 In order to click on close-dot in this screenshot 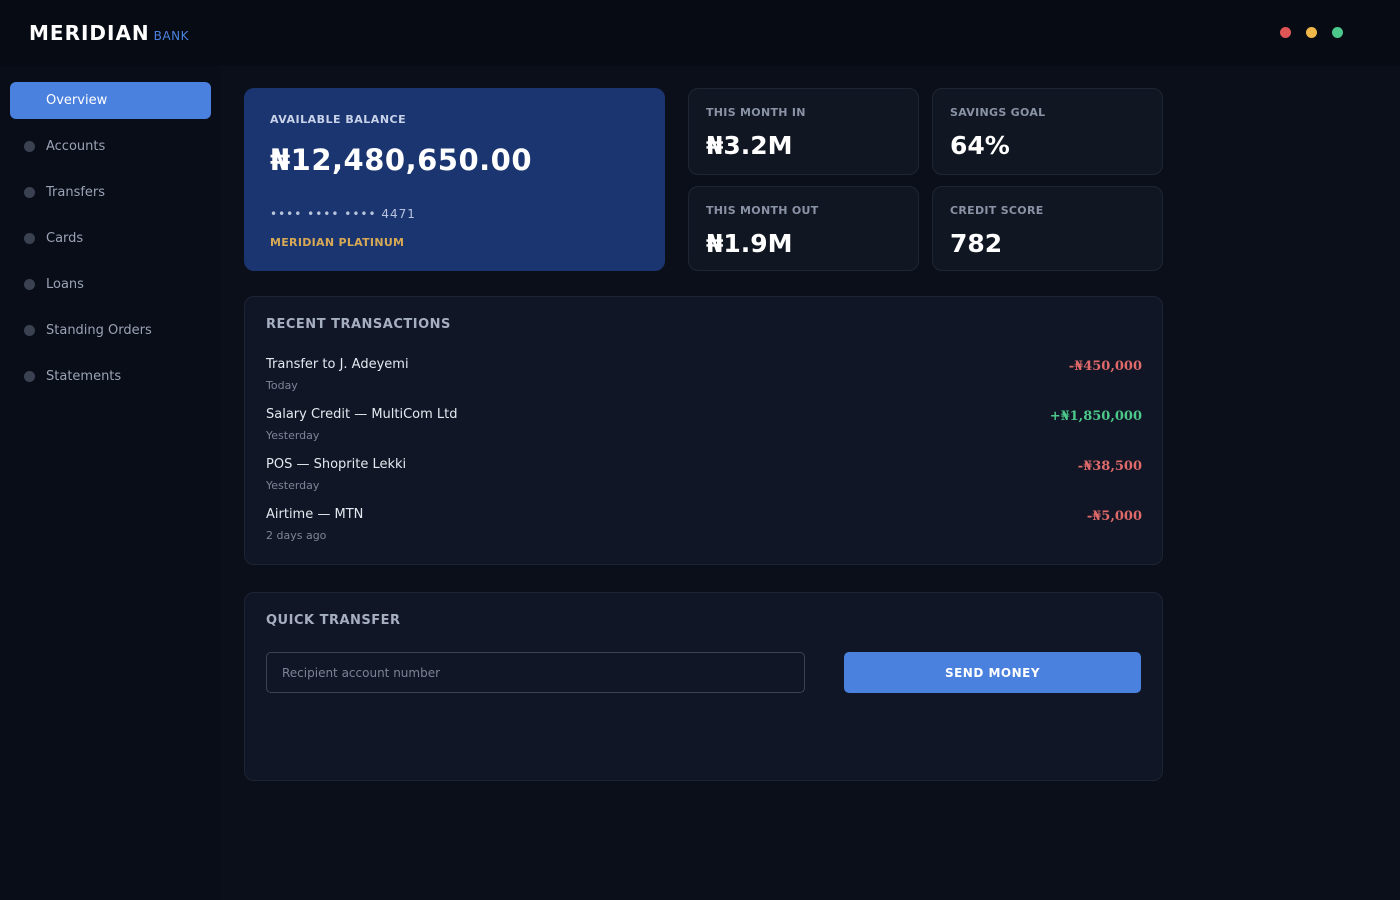, I will do `click(1285, 32)`.